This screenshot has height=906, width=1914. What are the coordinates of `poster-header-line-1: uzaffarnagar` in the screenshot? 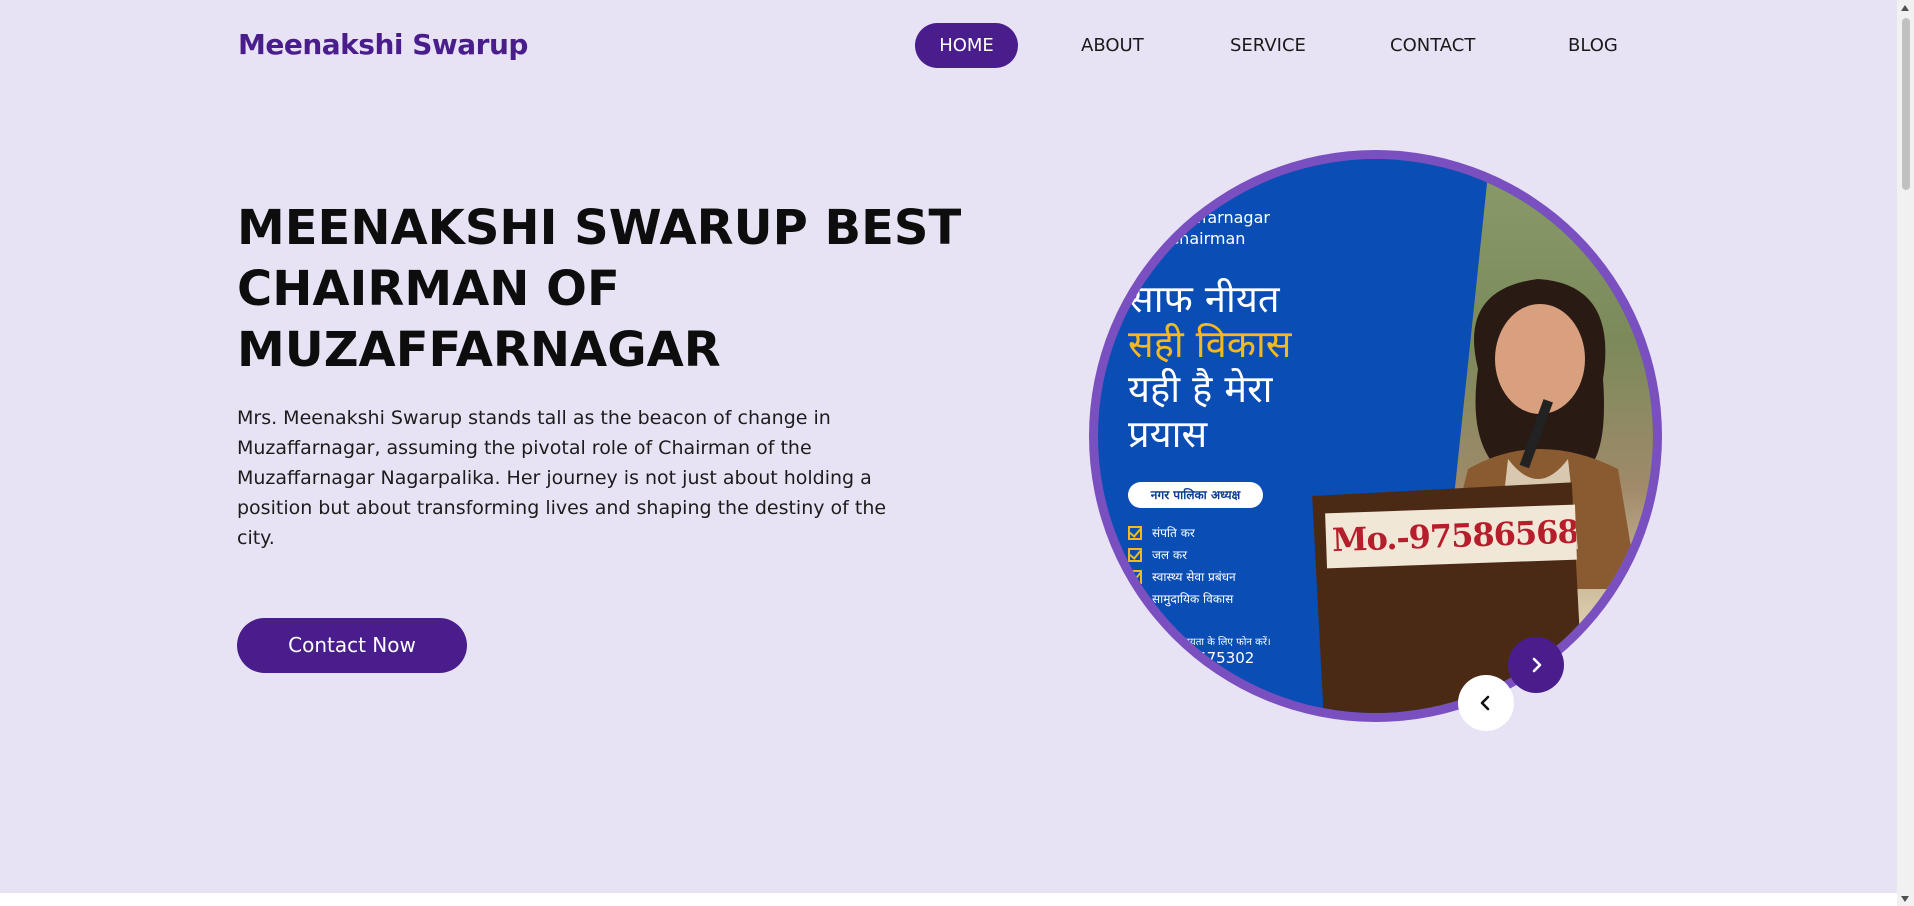 It's located at (1219, 217).